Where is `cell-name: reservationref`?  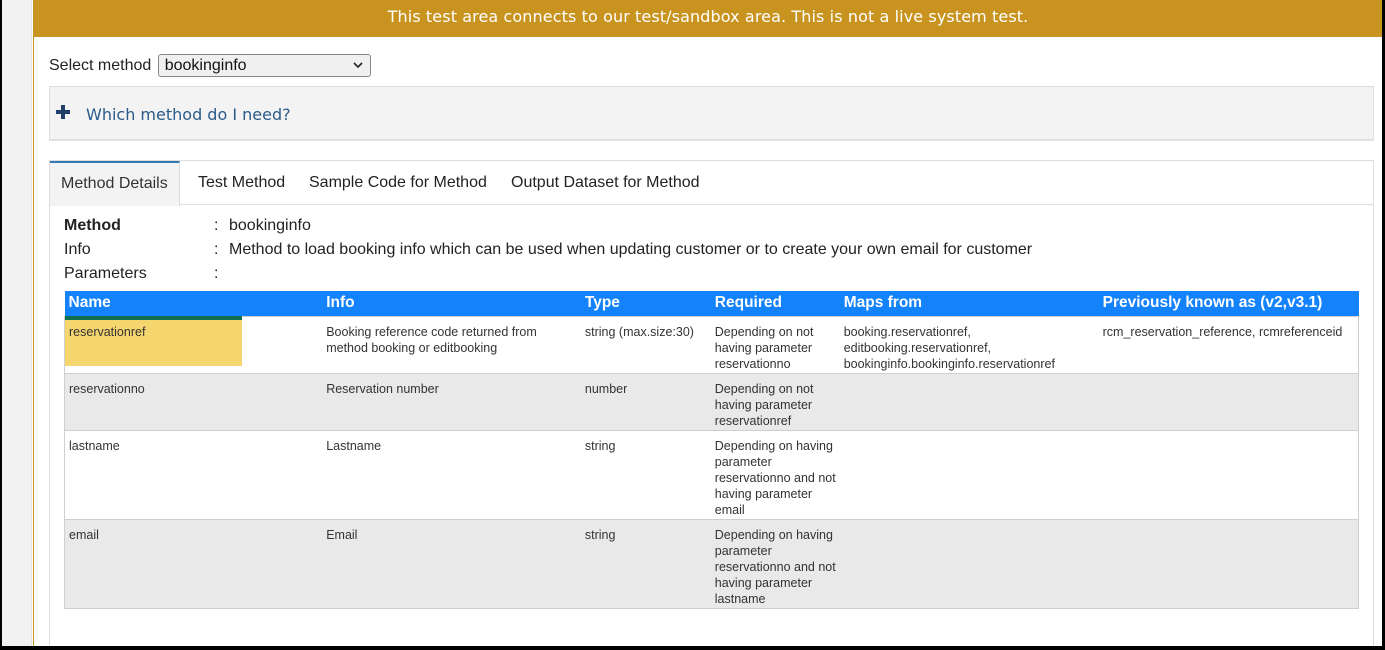
cell-name: reservationref is located at coordinates (193, 344).